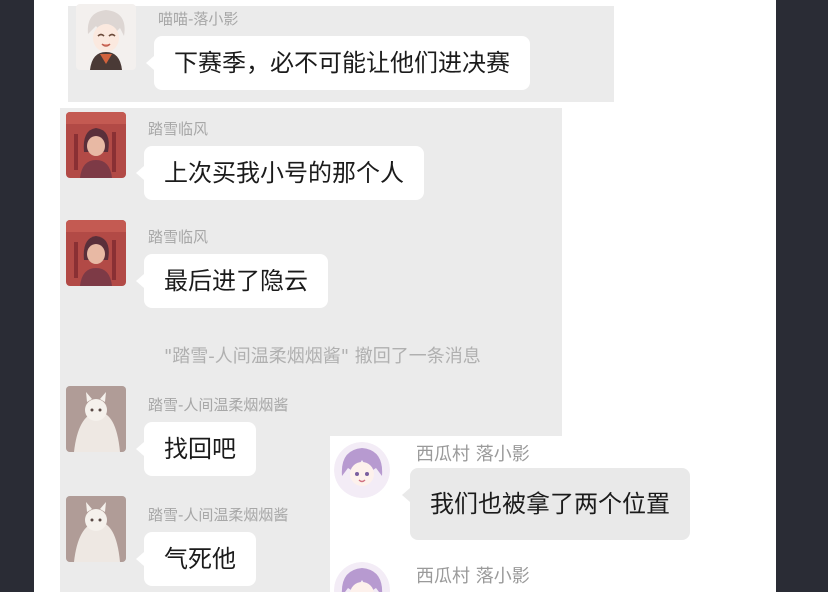  Describe the element at coordinates (196, 449) in the screenshot. I see `message-bubble: 找回吧` at that location.